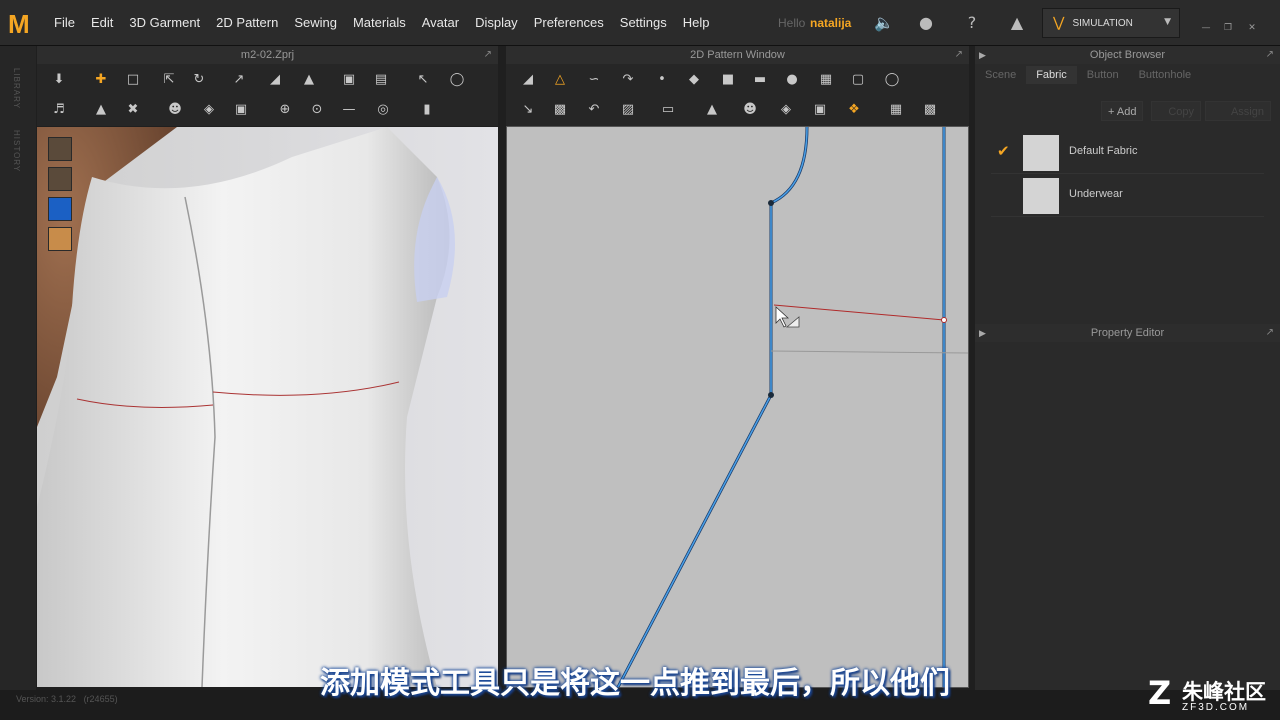 The height and width of the screenshot is (720, 1280). What do you see at coordinates (133, 80) in the screenshot?
I see `box-select-icon: □` at bounding box center [133, 80].